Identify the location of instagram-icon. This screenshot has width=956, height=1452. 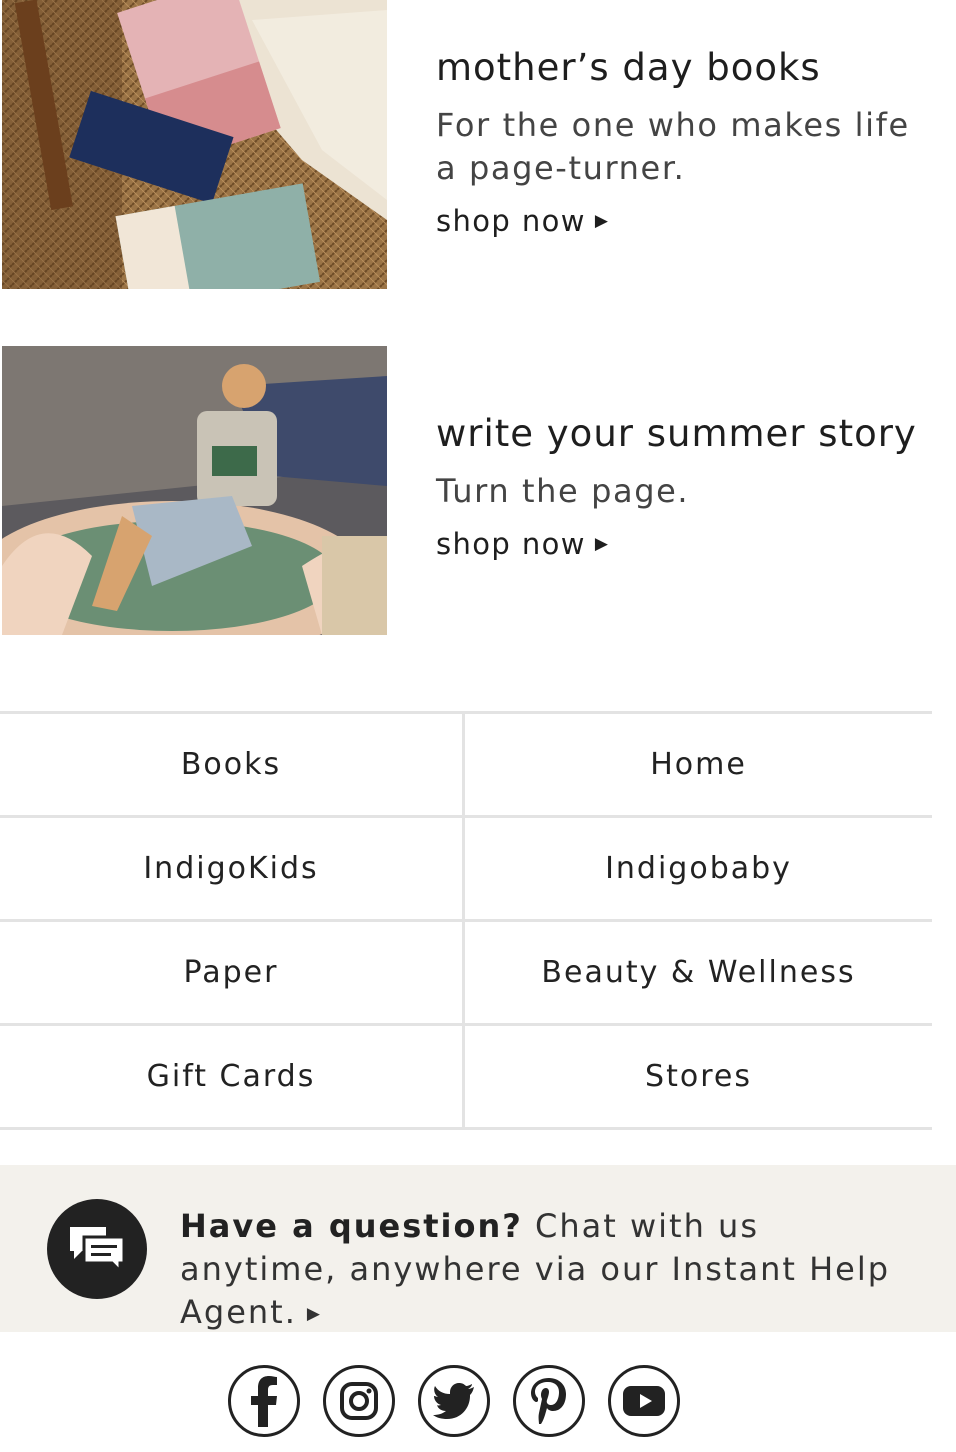
(359, 1401).